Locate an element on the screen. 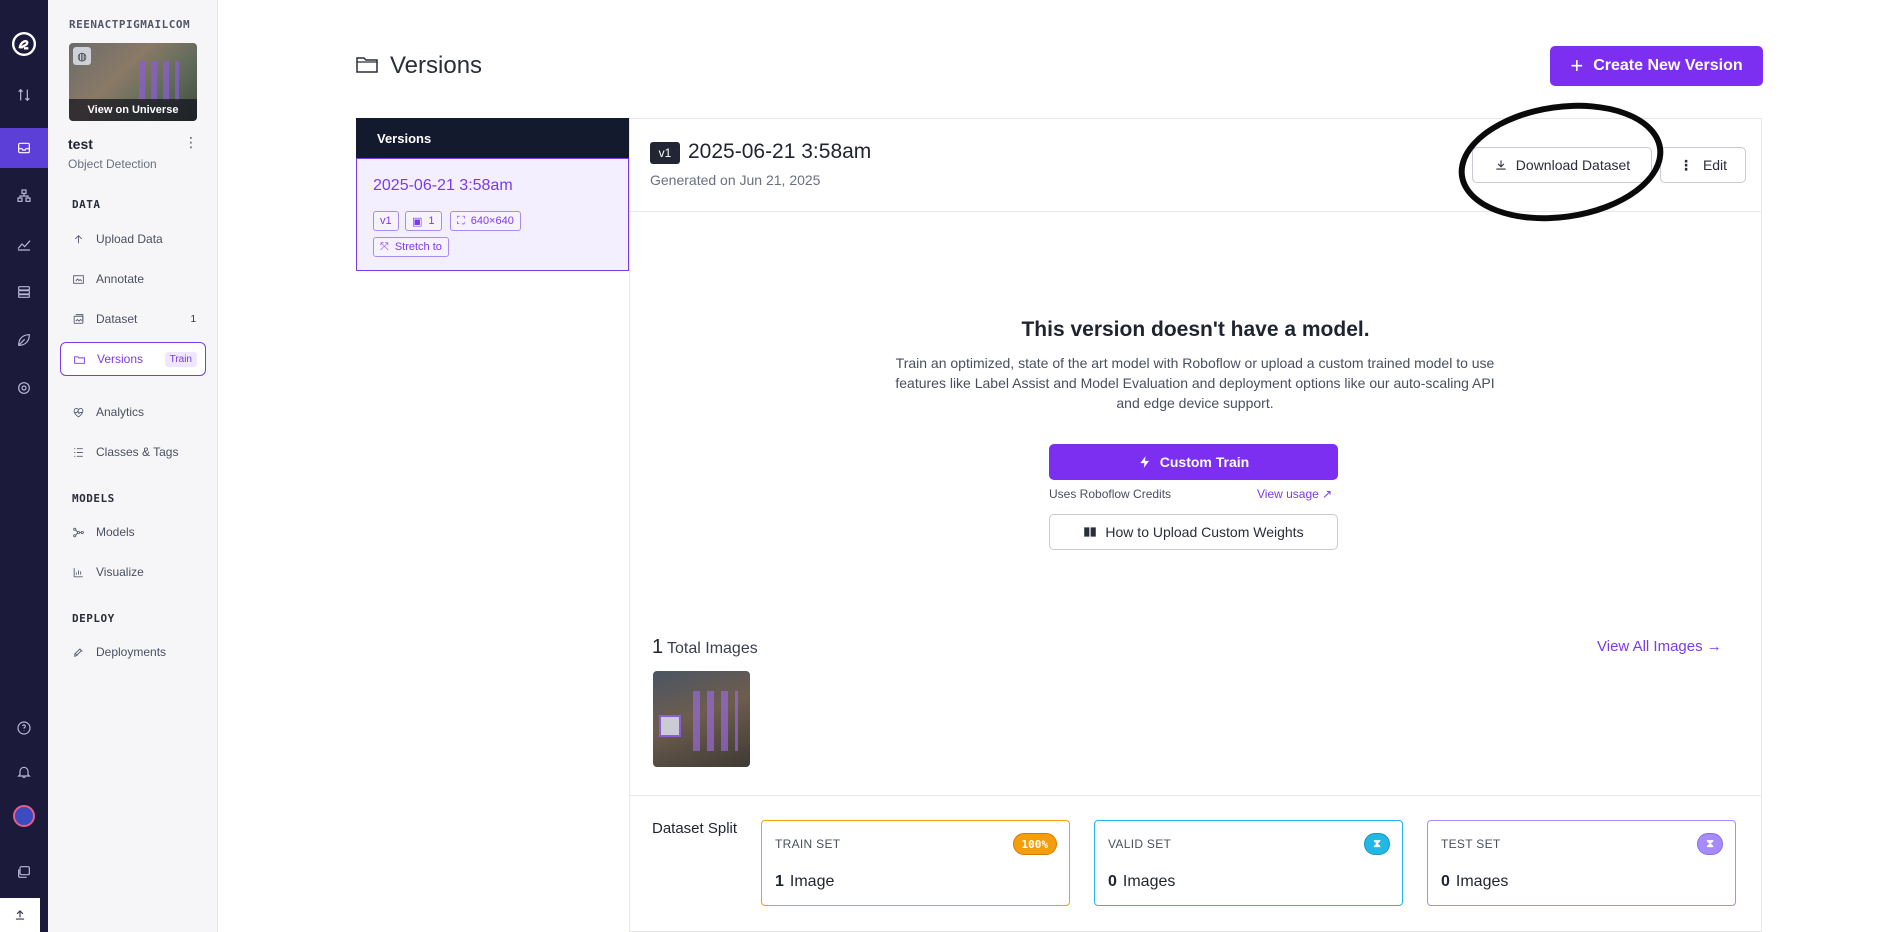 The image size is (1886, 932). inbox-icon is located at coordinates (24, 148).